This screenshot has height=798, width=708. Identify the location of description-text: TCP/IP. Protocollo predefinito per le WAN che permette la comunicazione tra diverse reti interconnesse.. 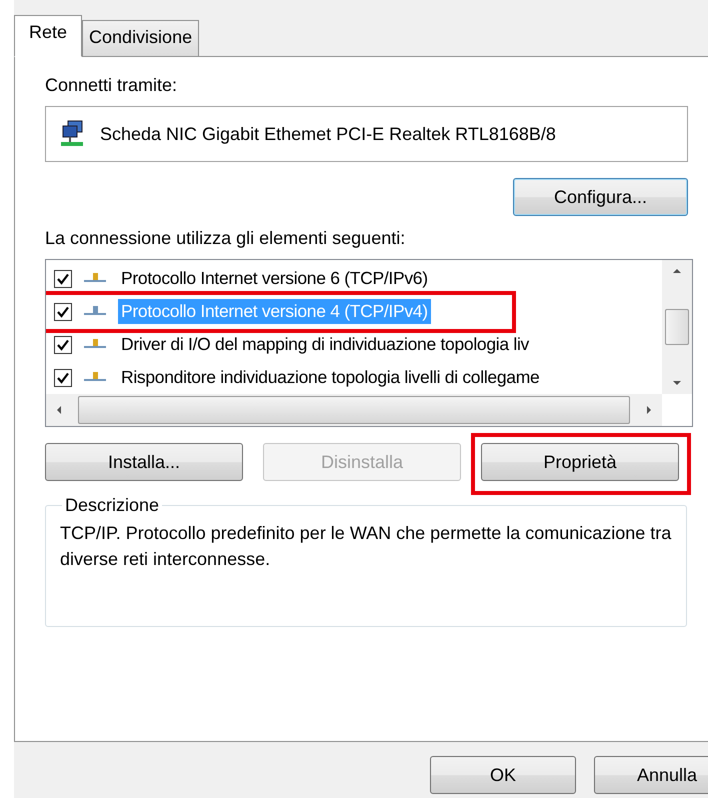
(366, 546).